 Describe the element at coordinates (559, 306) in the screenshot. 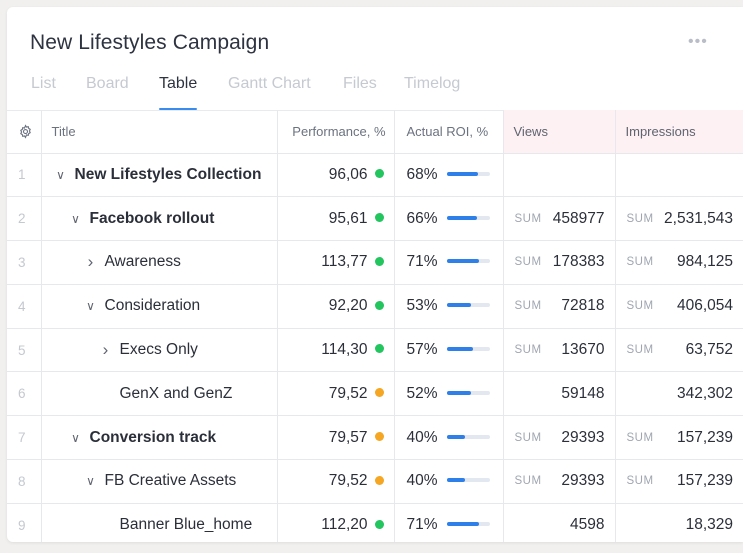

I see `views-cell: SUM 72818` at that location.